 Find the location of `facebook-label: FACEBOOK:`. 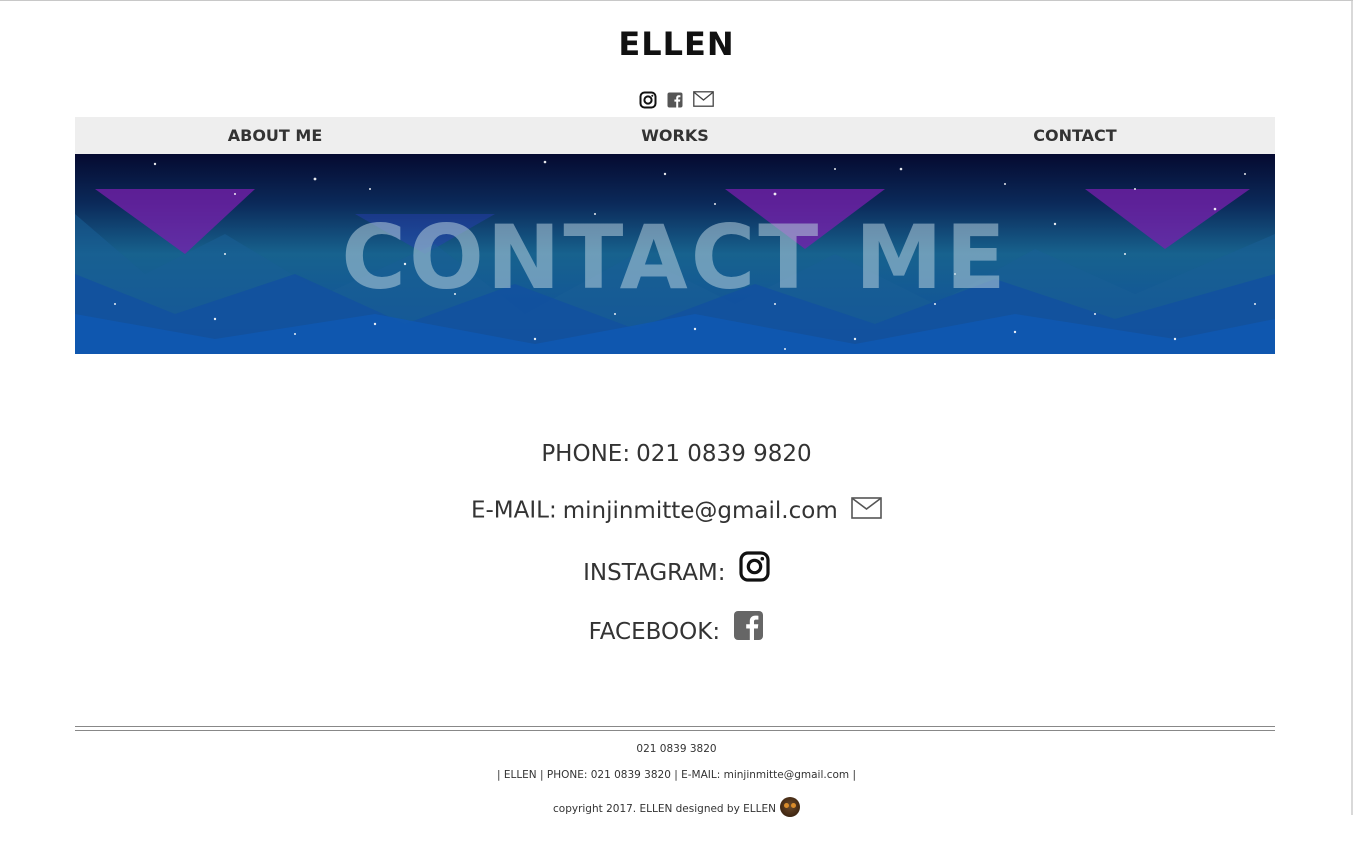

facebook-label: FACEBOOK: is located at coordinates (654, 632).